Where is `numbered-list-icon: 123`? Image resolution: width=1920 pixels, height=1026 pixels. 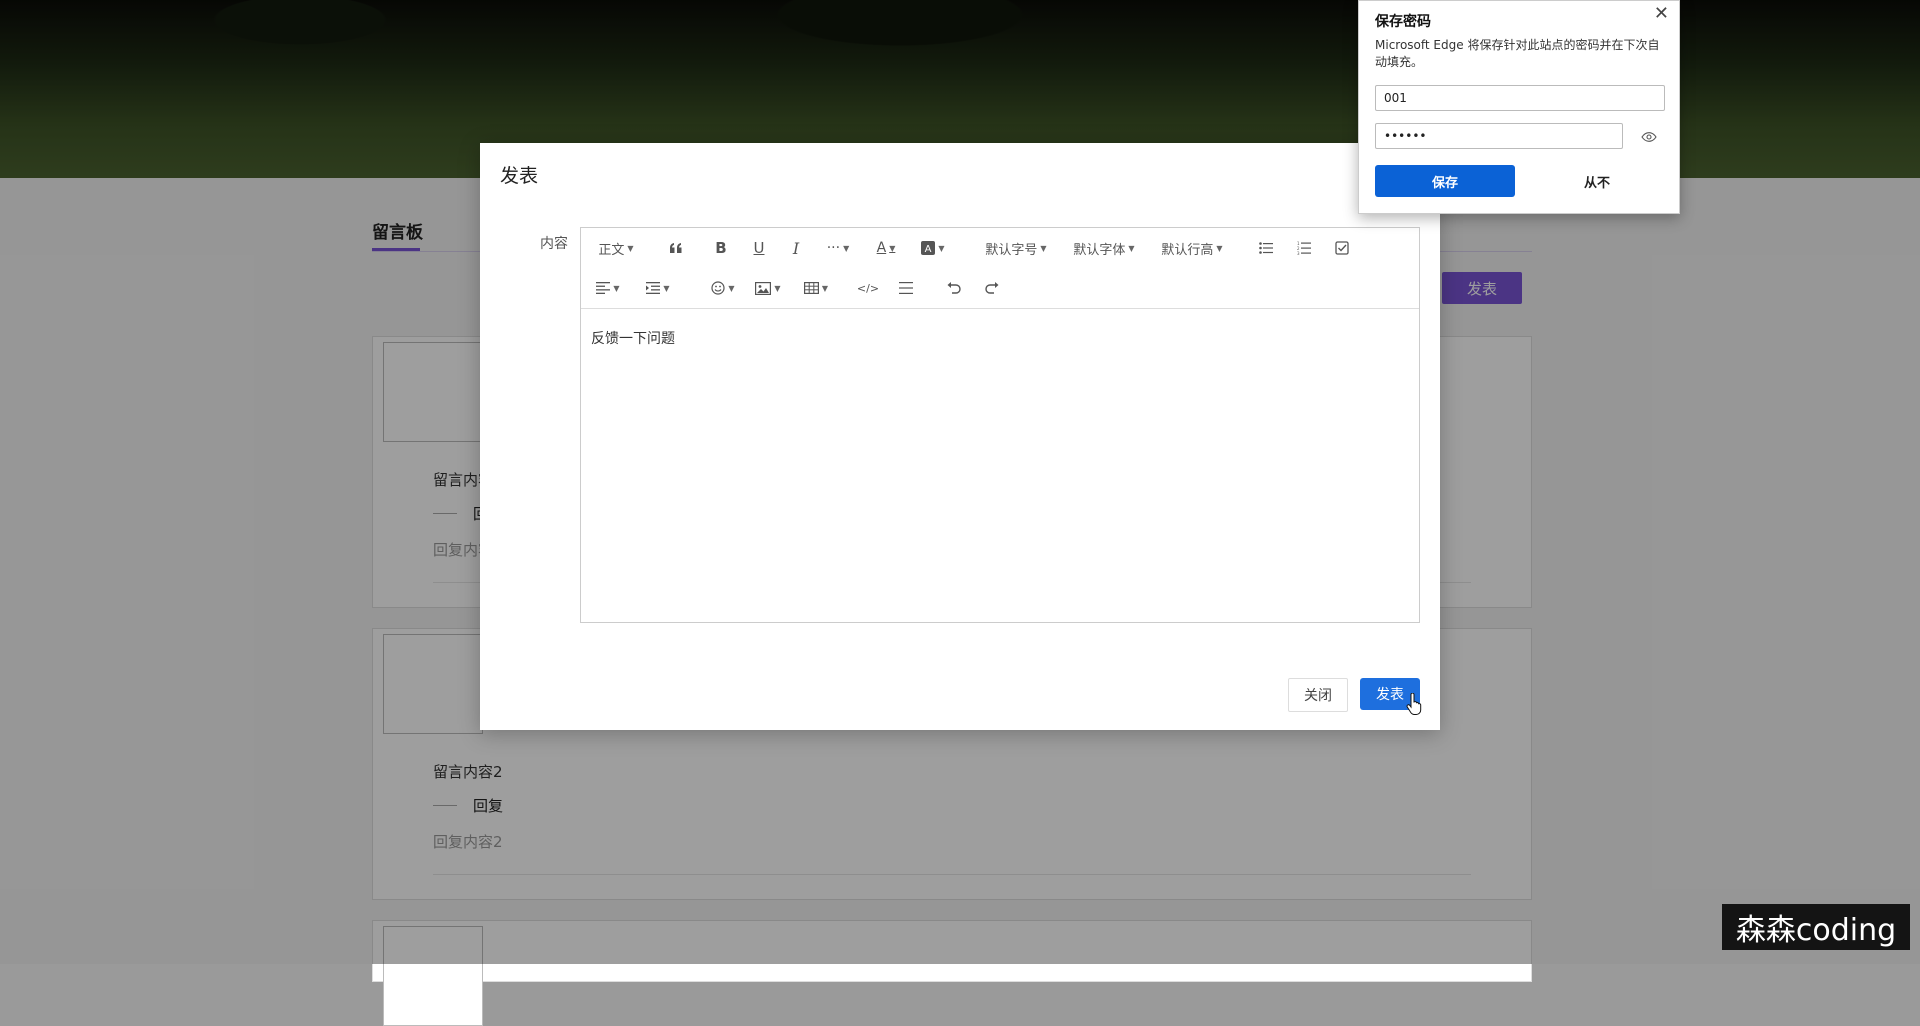
numbered-list-icon: 123 is located at coordinates (1304, 248).